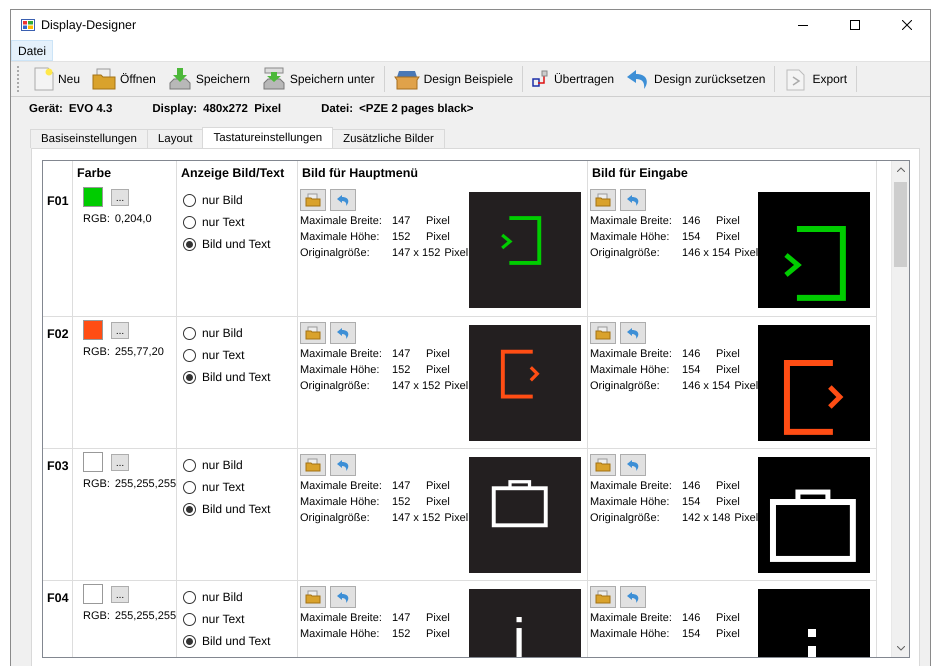  I want to click on toolbar-button: Neu, so click(57, 79).